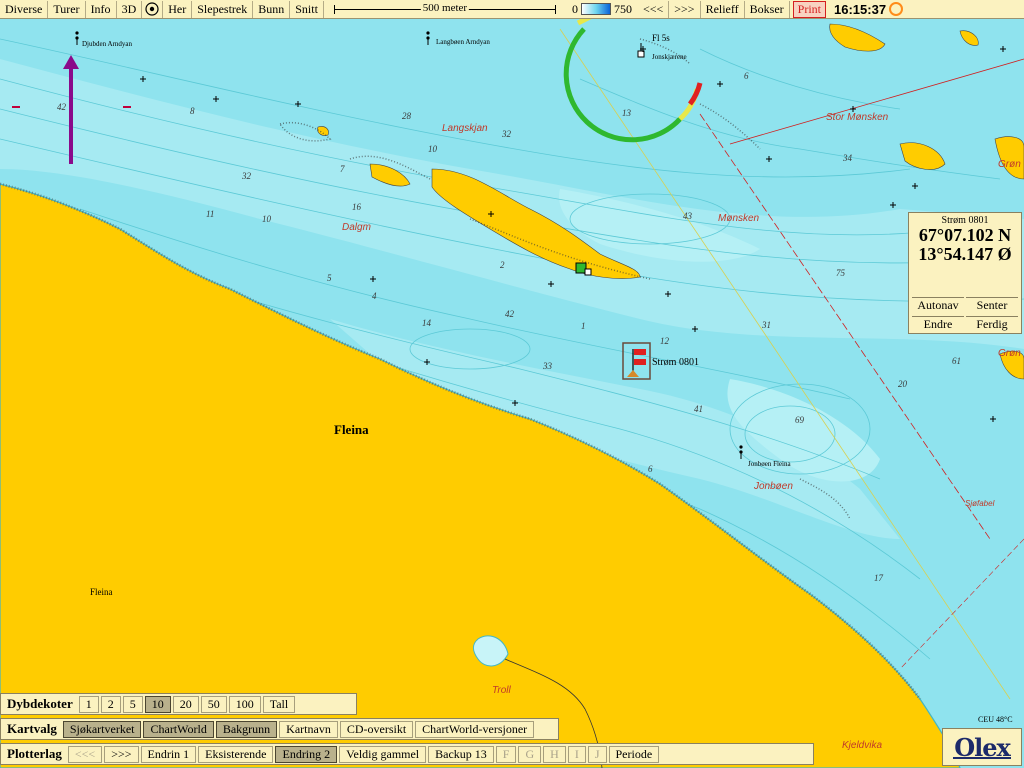 This screenshot has width=1024, height=768. What do you see at coordinates (306, 754) in the screenshot?
I see `plotterlag-option: Endring 2` at bounding box center [306, 754].